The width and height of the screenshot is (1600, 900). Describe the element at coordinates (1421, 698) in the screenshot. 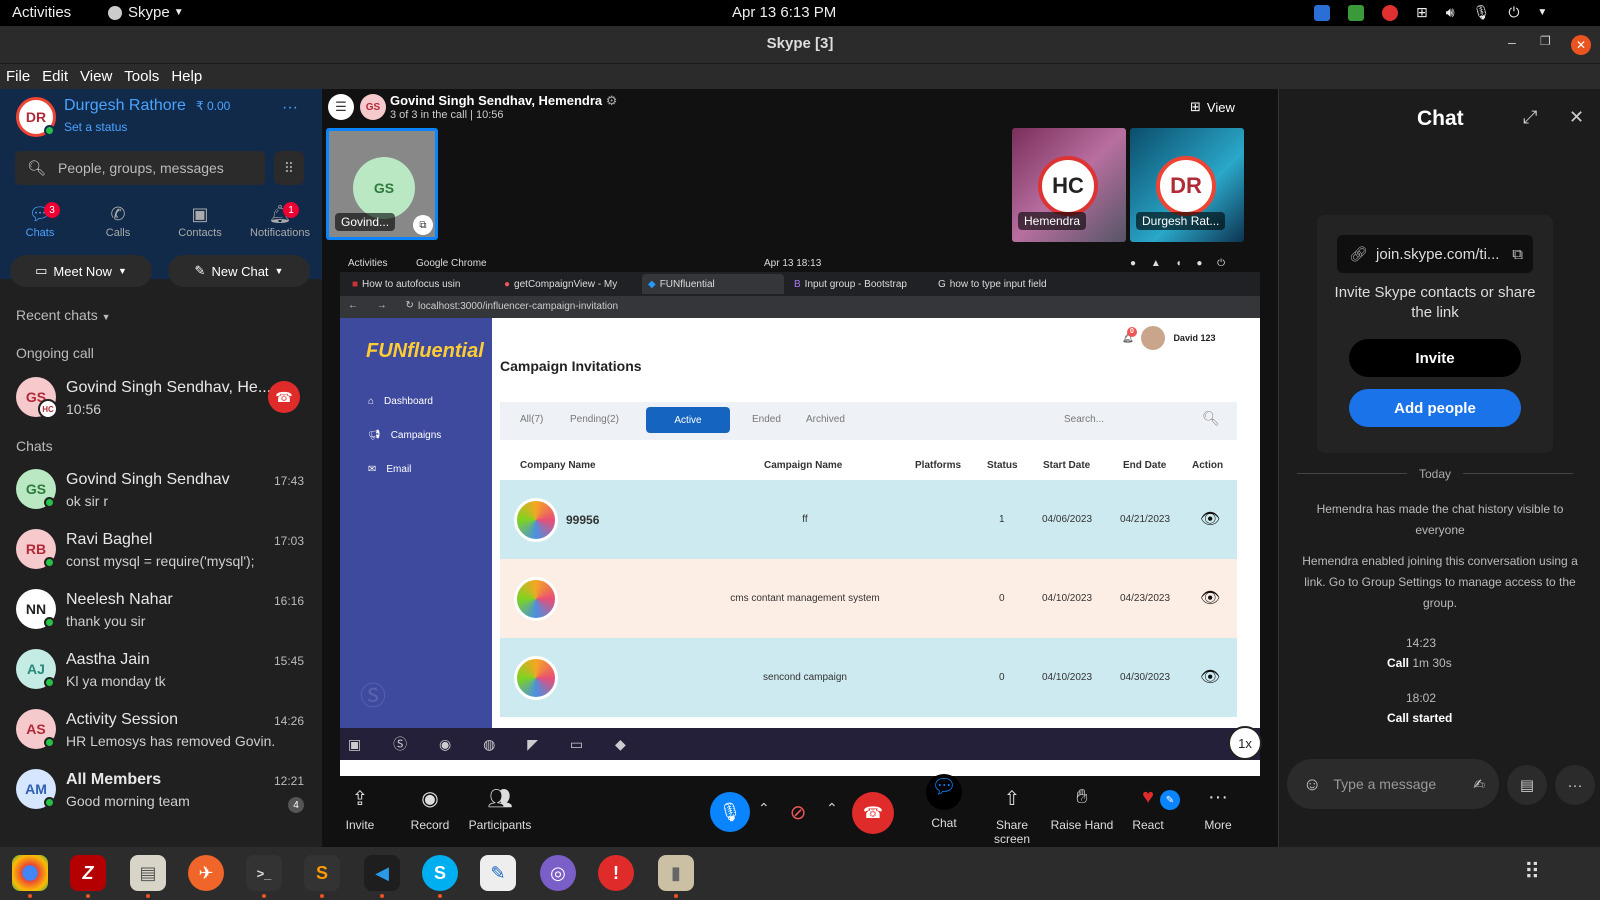

I see `message-time: 18:02` at that location.